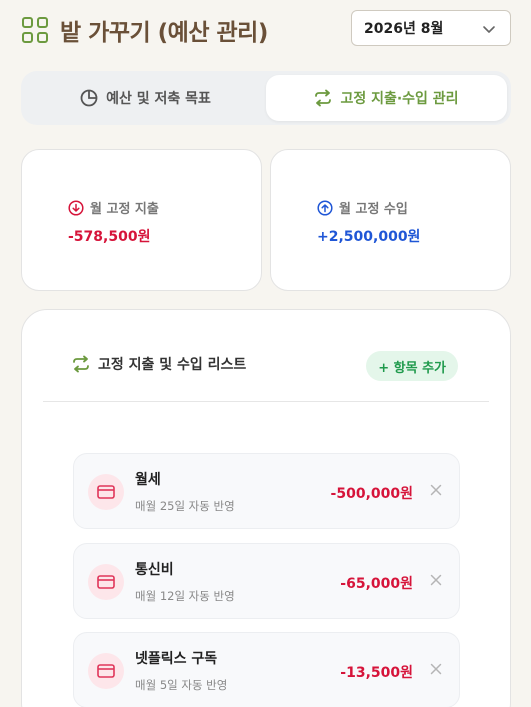  Describe the element at coordinates (369, 237) in the screenshot. I see `fixed-income-value: +2,500,000원` at that location.